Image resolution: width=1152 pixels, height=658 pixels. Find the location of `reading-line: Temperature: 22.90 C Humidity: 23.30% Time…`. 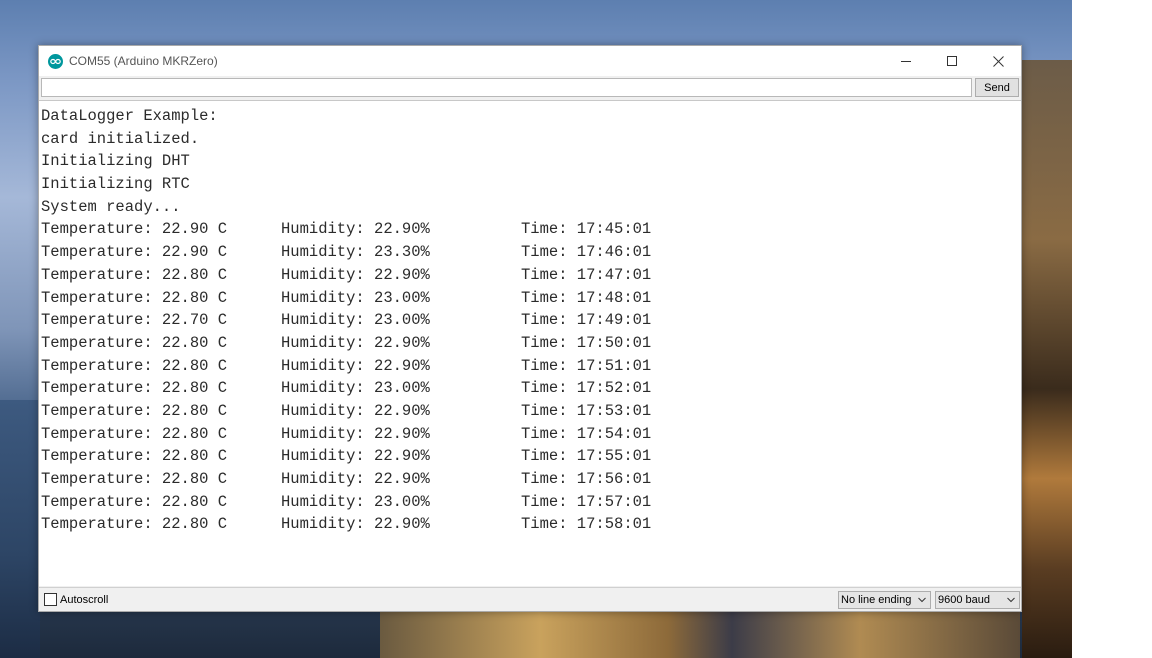

reading-line: Temperature: 22.90 C Humidity: 23.30% Time… is located at coordinates (531, 252).